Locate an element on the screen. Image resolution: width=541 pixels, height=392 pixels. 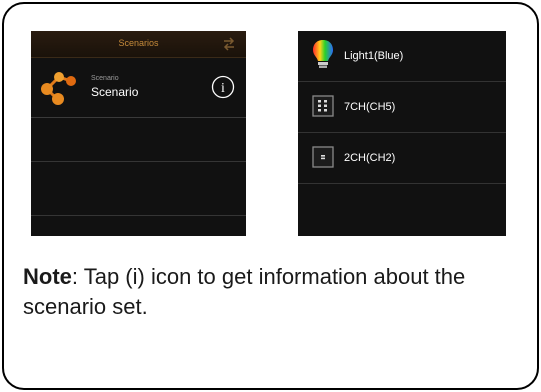
header-title: Scenarios is located at coordinates (138, 43).